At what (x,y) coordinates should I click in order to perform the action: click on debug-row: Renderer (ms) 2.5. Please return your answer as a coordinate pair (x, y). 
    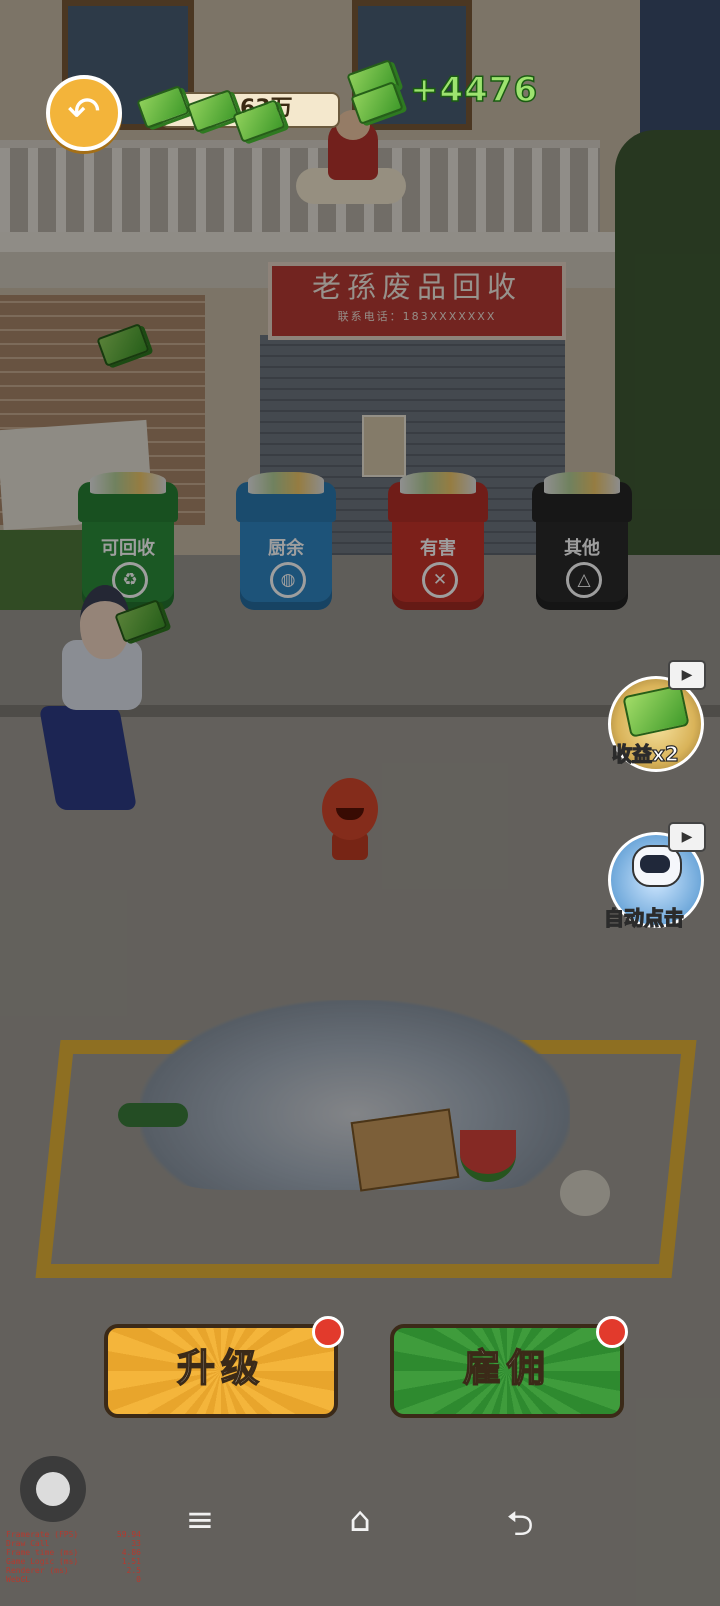
    Looking at the image, I should click on (73, 1570).